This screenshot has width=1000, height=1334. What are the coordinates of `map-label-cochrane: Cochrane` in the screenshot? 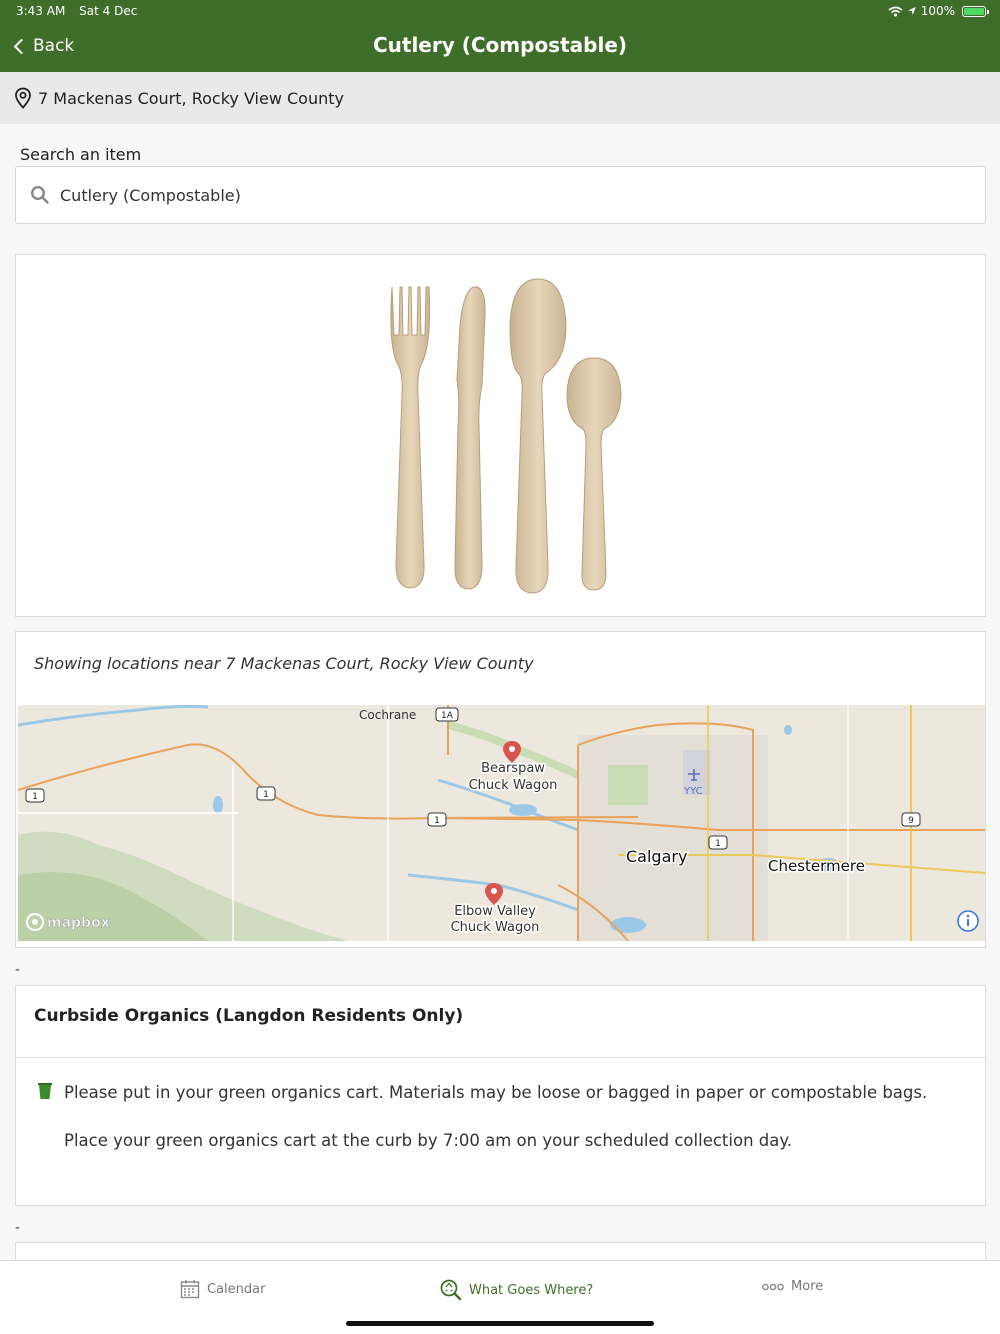 It's located at (387, 715).